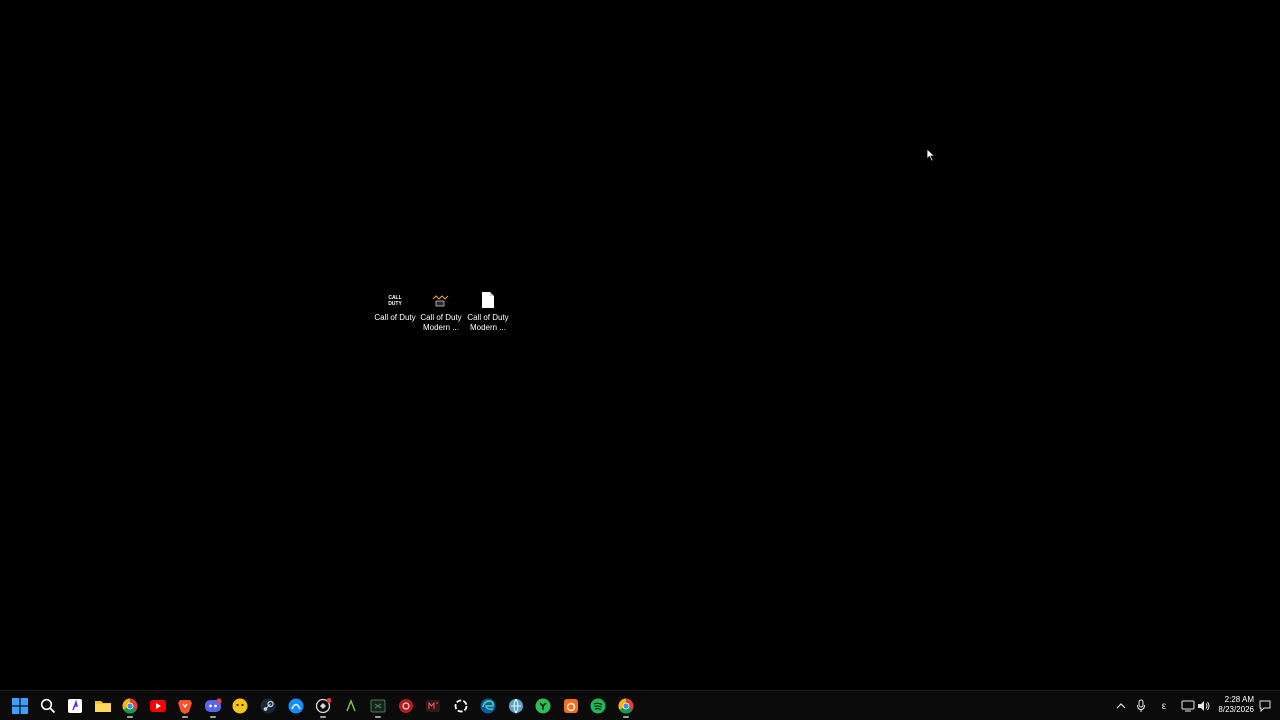 The image size is (1280, 720). I want to click on clock-time: 2:28 AM, so click(1239, 699).